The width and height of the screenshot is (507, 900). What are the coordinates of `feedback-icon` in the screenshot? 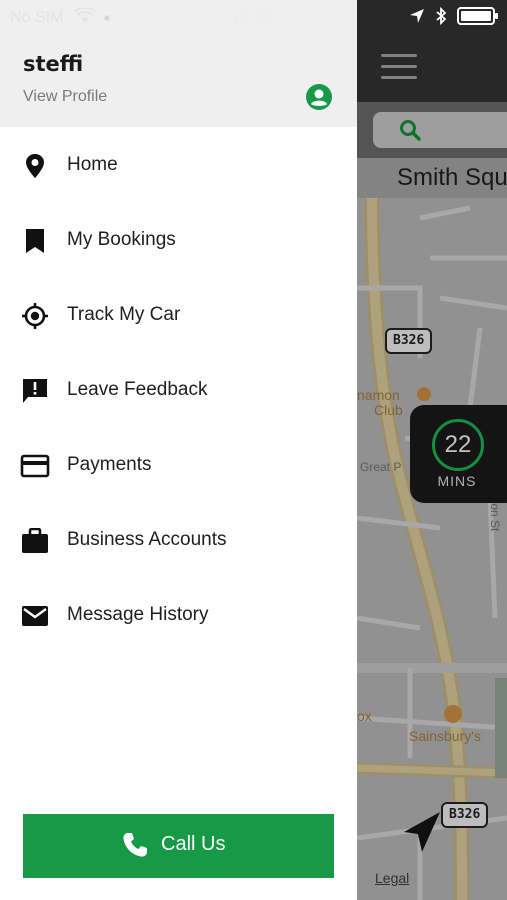 It's located at (35, 391).